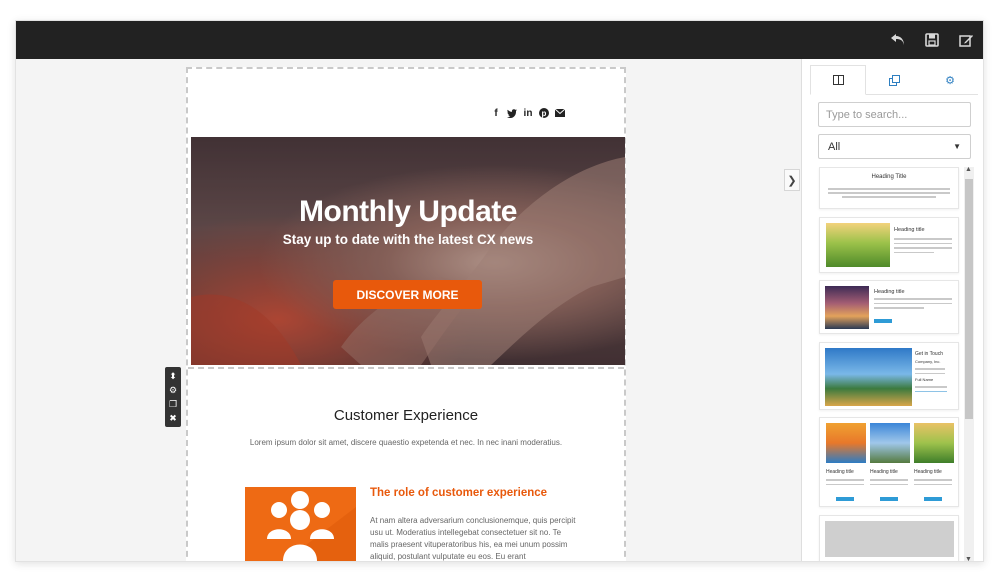  I want to click on placeholder-image, so click(889, 539).